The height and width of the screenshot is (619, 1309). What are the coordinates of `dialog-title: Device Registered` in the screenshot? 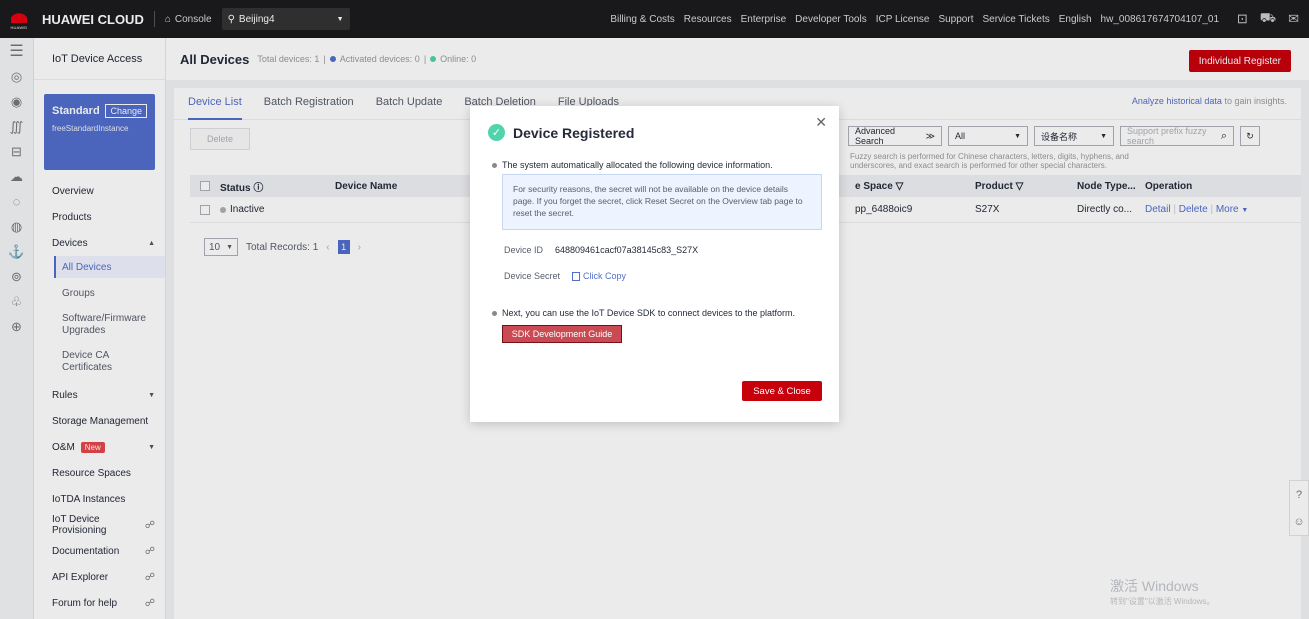 It's located at (574, 132).